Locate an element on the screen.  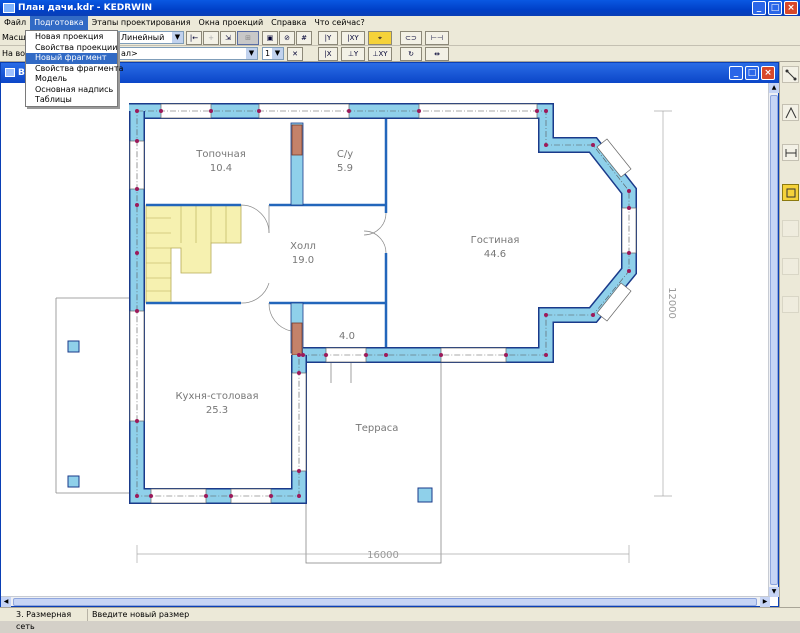
active-tool-icon is located at coordinates (790, 192).